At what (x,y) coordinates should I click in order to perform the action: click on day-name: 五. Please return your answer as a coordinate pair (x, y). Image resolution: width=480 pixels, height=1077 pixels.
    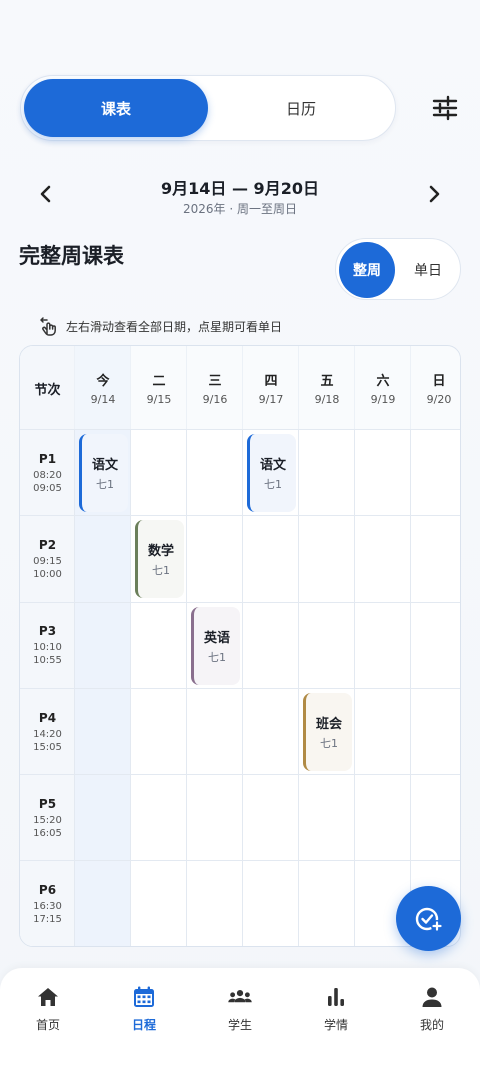
    Looking at the image, I should click on (327, 381).